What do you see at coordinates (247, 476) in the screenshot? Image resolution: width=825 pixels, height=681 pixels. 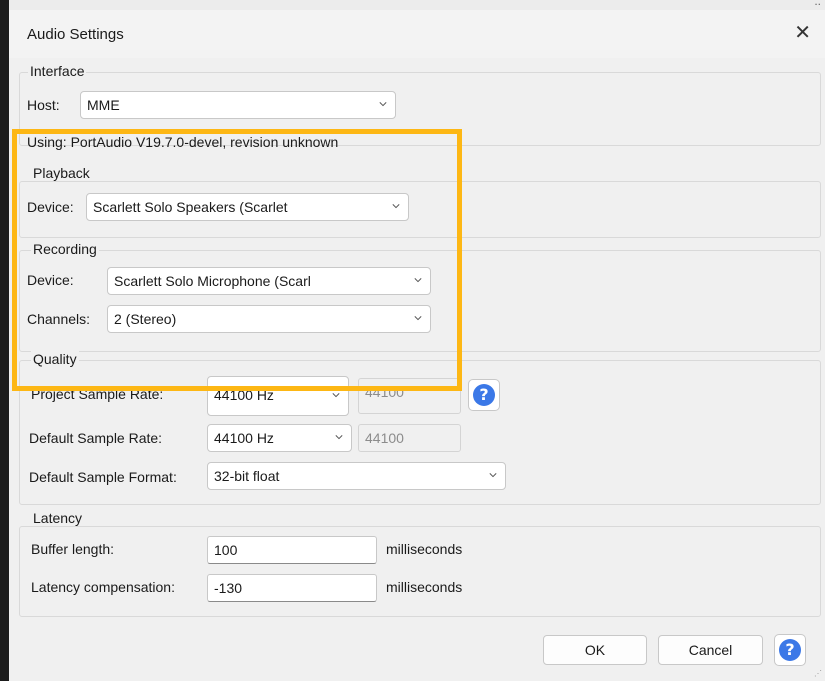 I see `default-sample-format-value: 32-bit float` at bounding box center [247, 476].